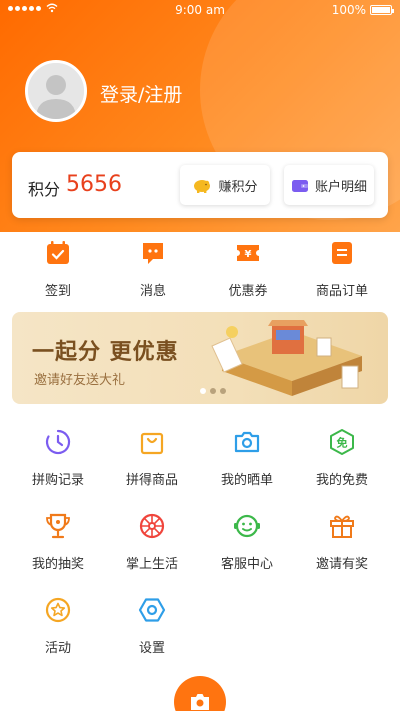 The width and height of the screenshot is (400, 711). I want to click on settings-hex-icon, so click(152, 610).